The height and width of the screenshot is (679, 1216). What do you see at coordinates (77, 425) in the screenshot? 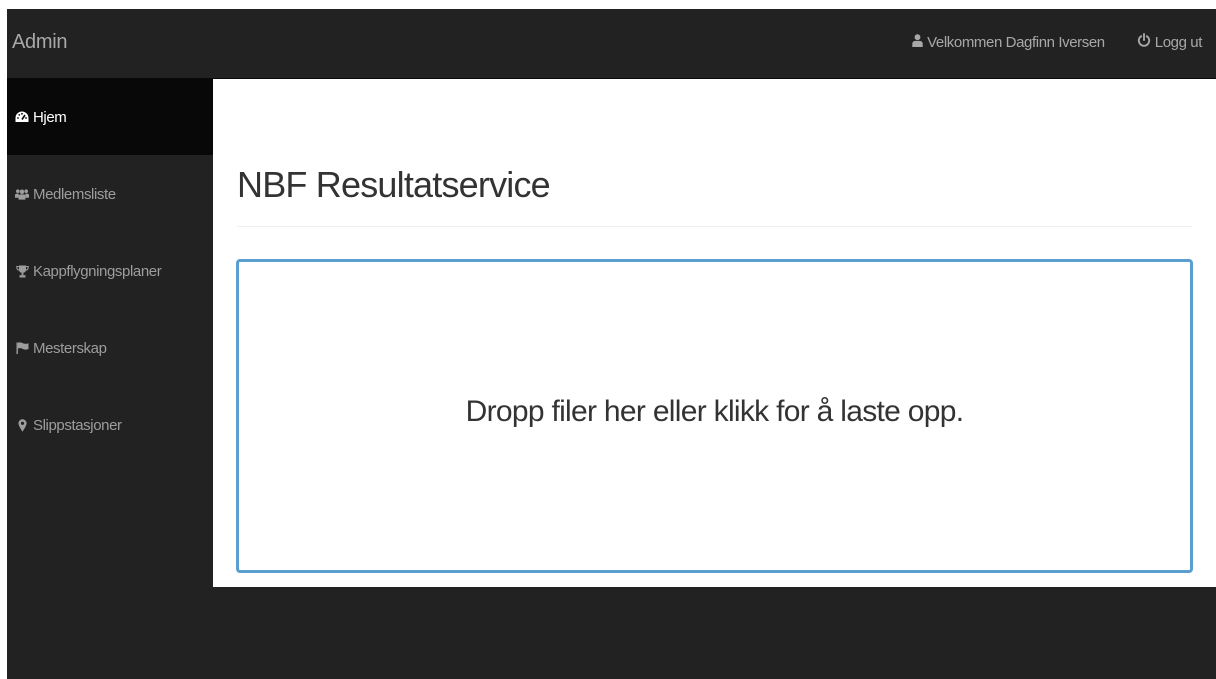
I see `sidebar-item-label: Slippstasjoner` at bounding box center [77, 425].